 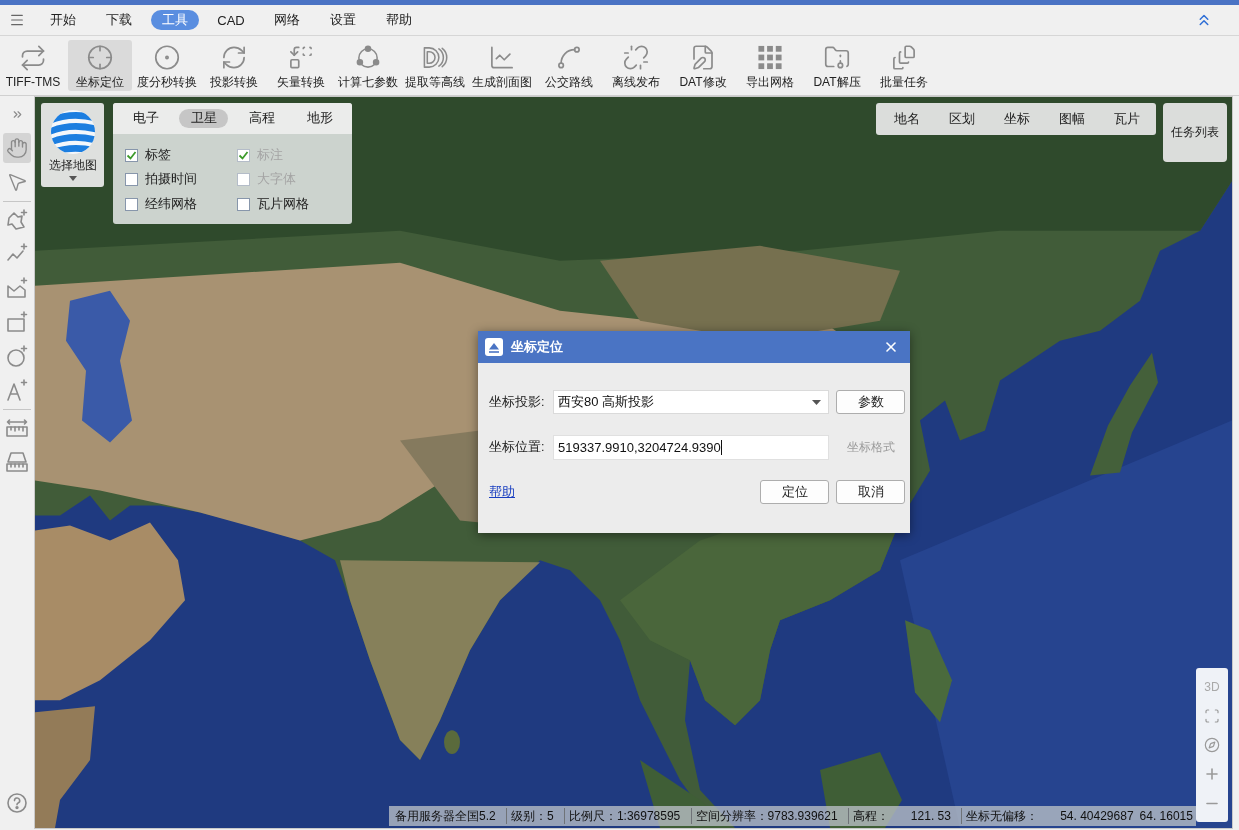 I want to click on toolbar-button: 计算七参数, so click(x=368, y=65).